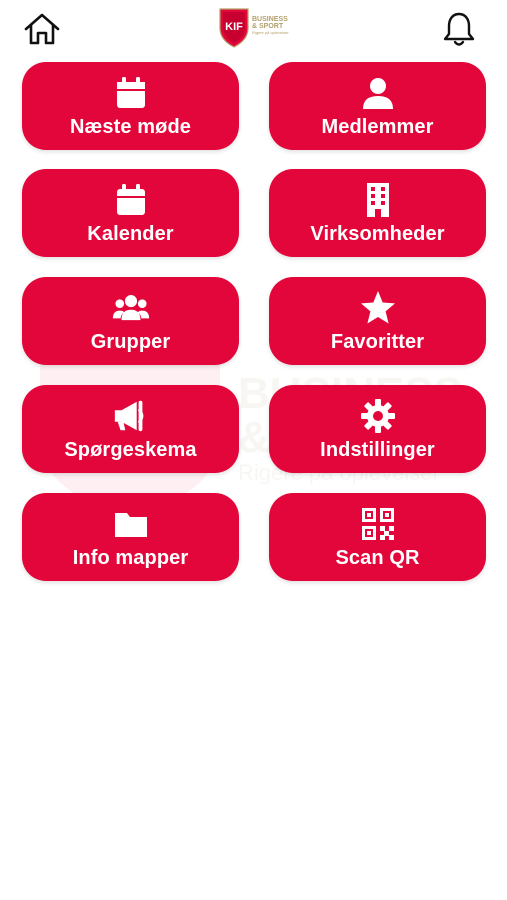 This screenshot has width=507, height=900. I want to click on notifications-button, so click(459, 29).